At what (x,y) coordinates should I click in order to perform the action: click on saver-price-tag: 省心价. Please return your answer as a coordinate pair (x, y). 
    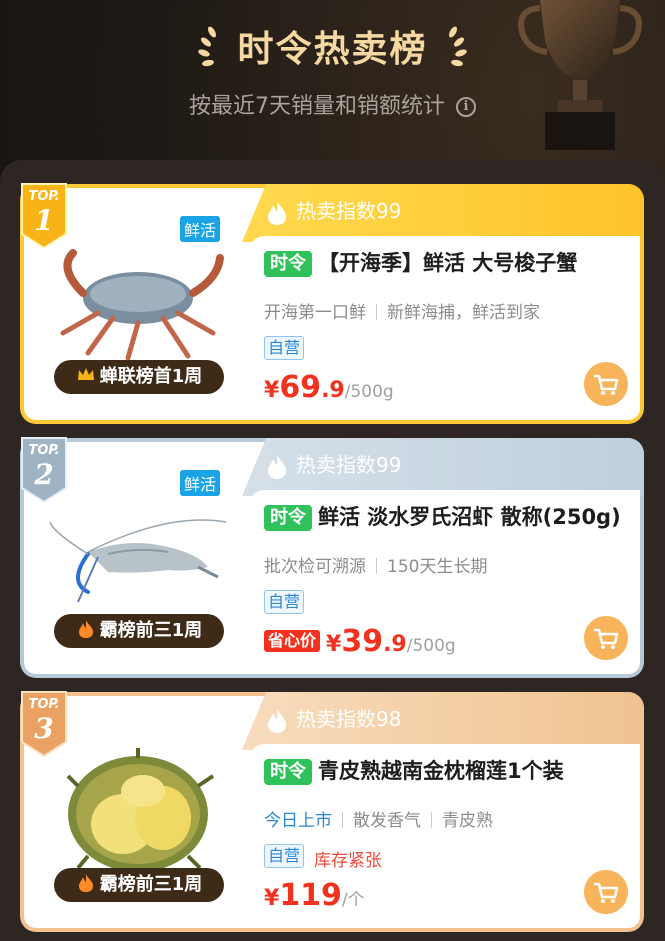
    Looking at the image, I should click on (292, 641).